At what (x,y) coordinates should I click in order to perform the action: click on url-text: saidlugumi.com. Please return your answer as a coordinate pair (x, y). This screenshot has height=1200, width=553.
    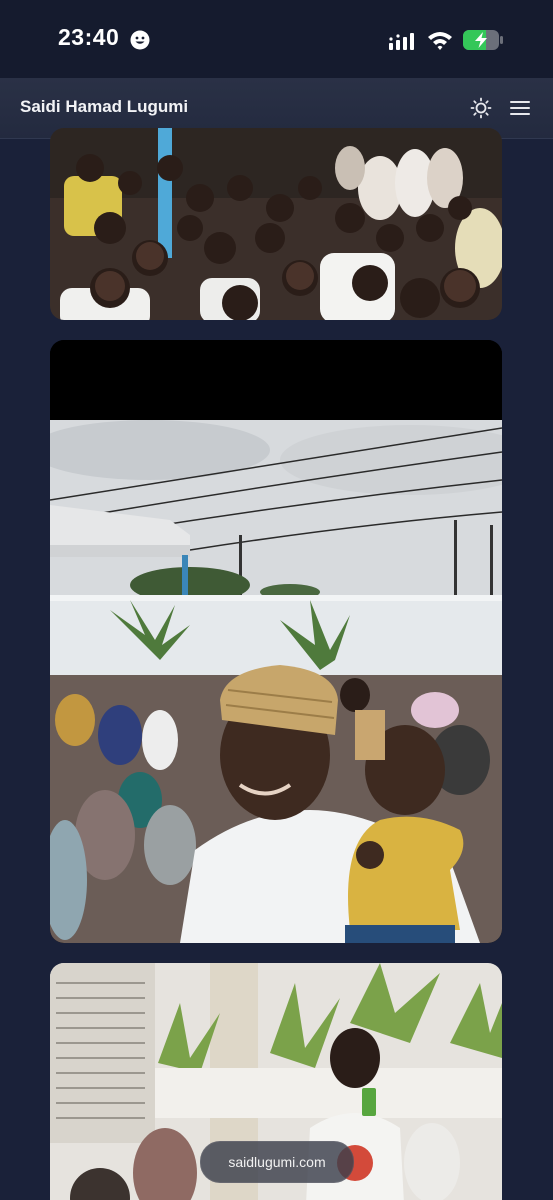
    Looking at the image, I should click on (277, 1162).